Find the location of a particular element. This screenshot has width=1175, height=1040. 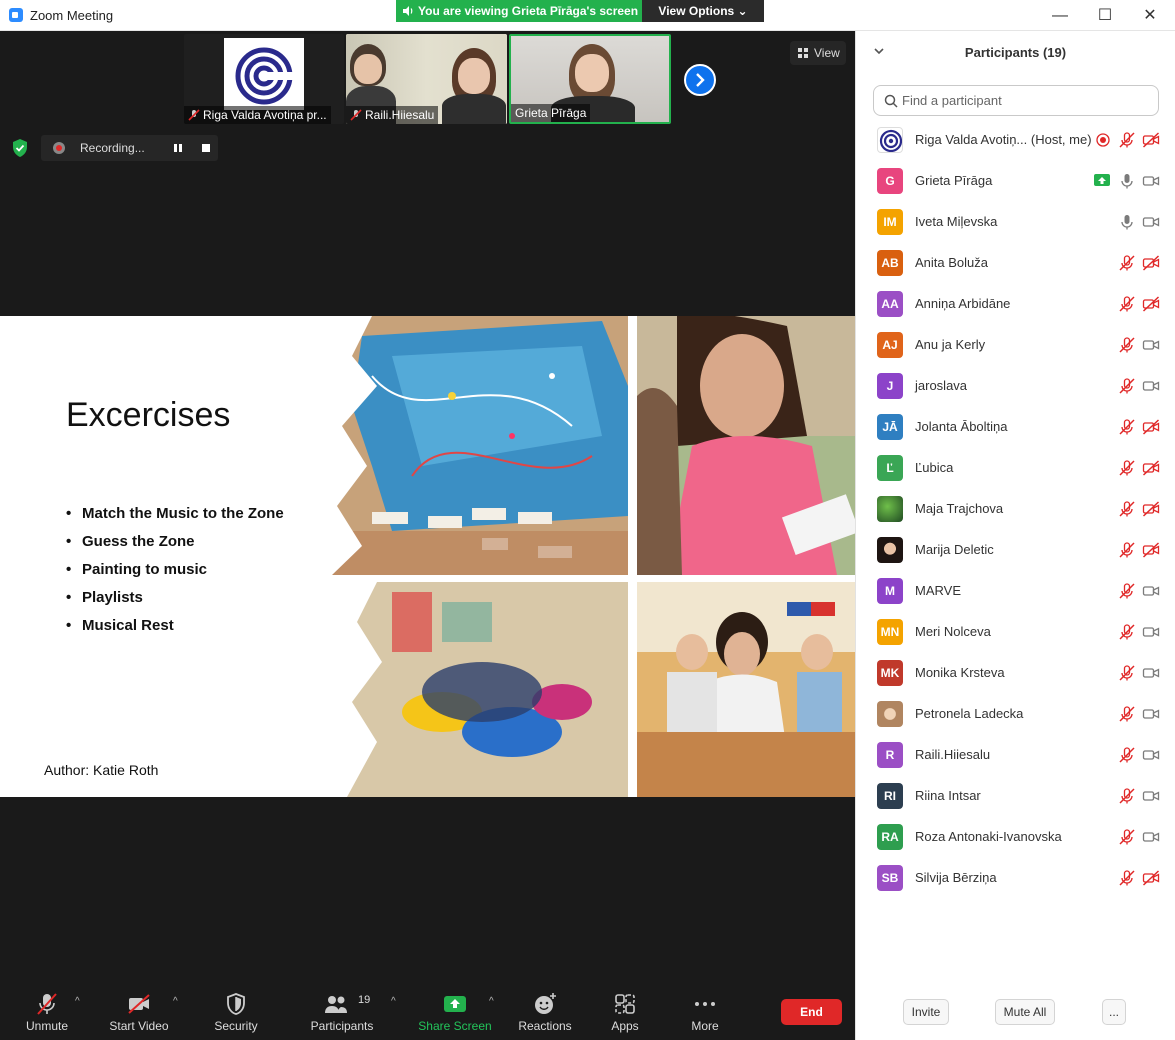

video-thumbnail-active: Grieta Pīrāga is located at coordinates (590, 79).